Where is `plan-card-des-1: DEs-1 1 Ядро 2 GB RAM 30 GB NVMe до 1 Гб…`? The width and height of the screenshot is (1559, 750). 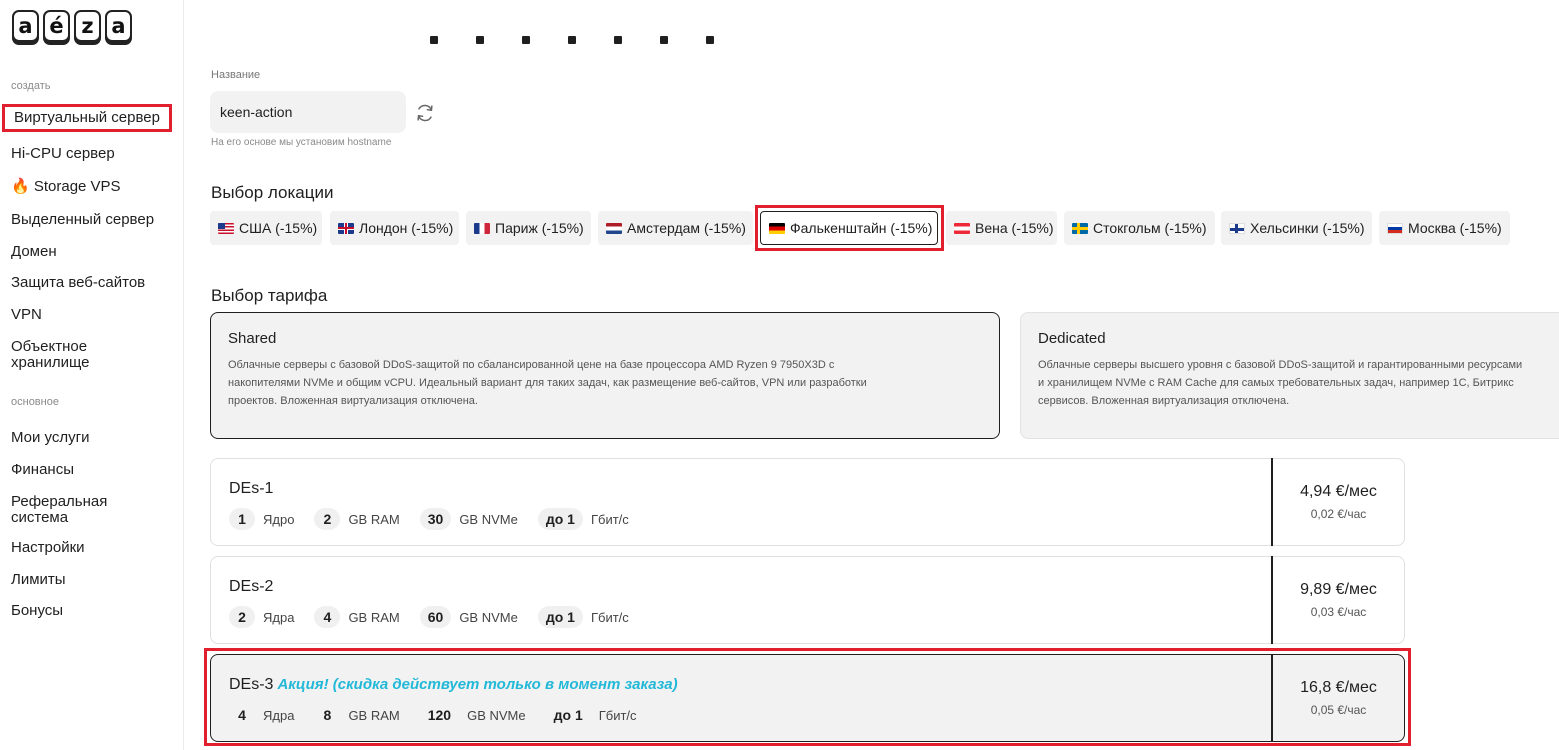
plan-card-des-1: DEs-1 1 Ядро 2 GB RAM 30 GB NVMe до 1 Гб… is located at coordinates (807, 502).